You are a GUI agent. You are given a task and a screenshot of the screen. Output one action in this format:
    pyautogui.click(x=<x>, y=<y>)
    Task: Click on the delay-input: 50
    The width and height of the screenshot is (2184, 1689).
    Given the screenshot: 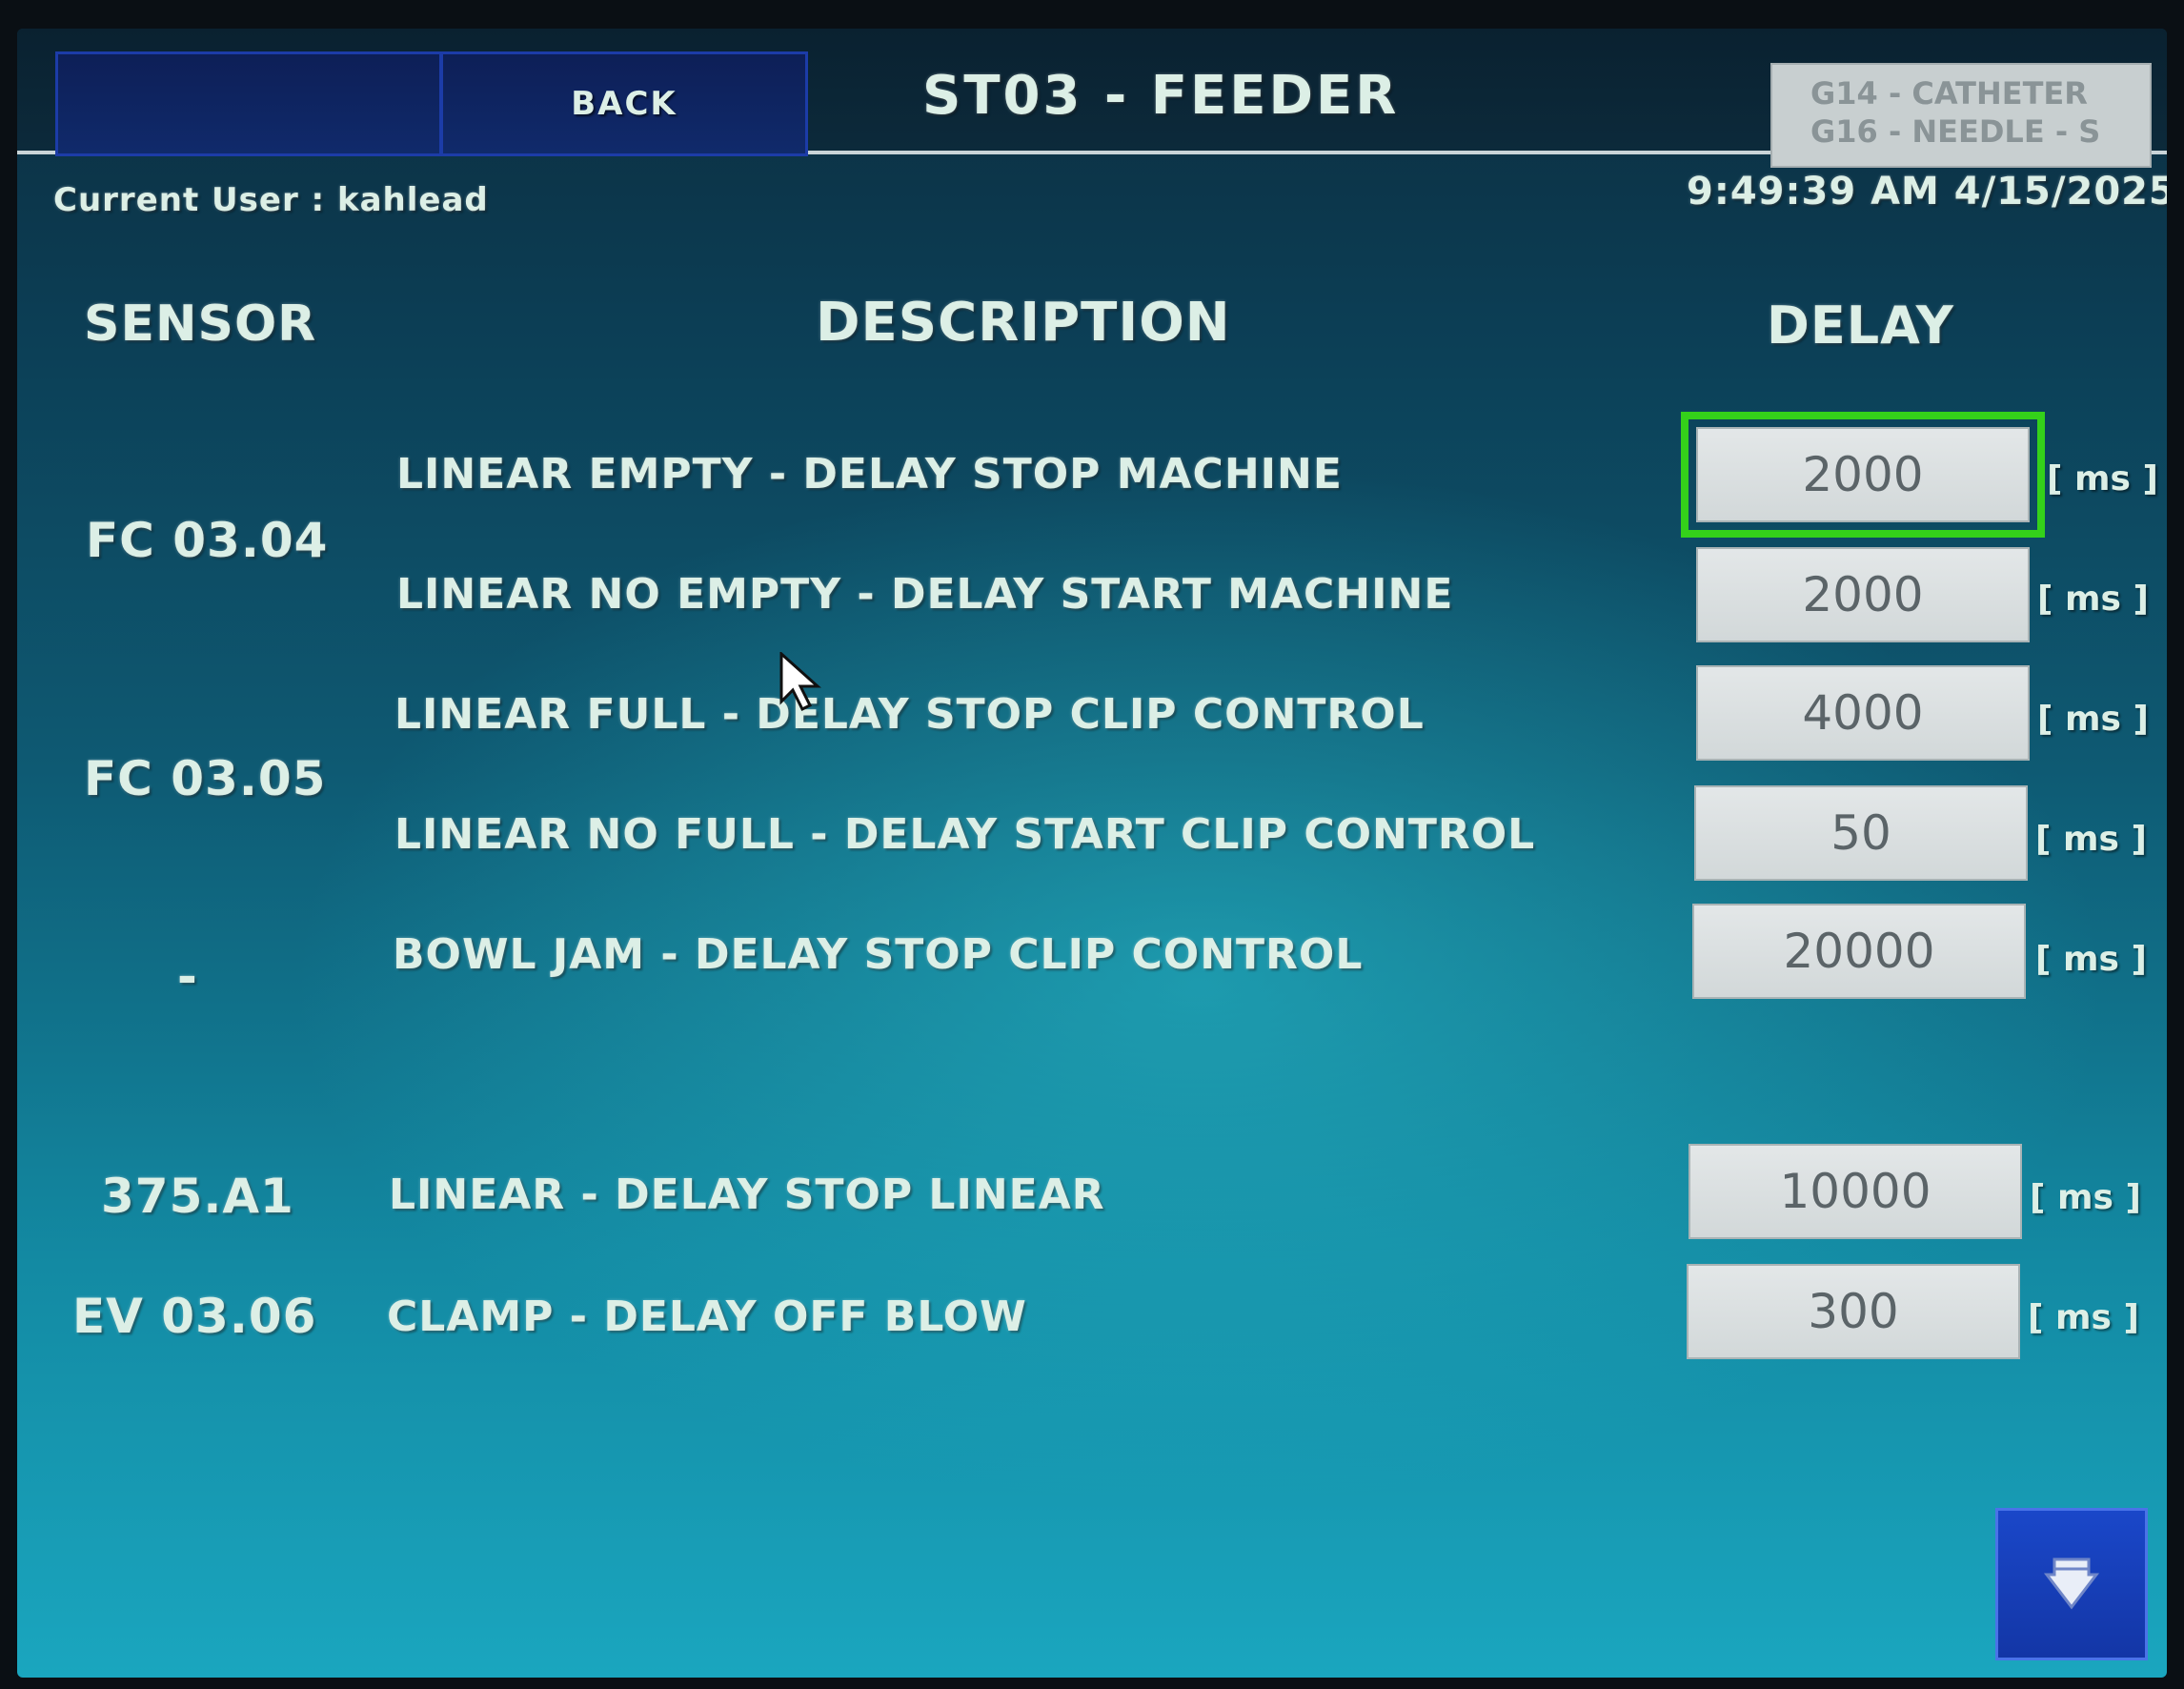 What is the action you would take?
    pyautogui.click(x=1861, y=833)
    